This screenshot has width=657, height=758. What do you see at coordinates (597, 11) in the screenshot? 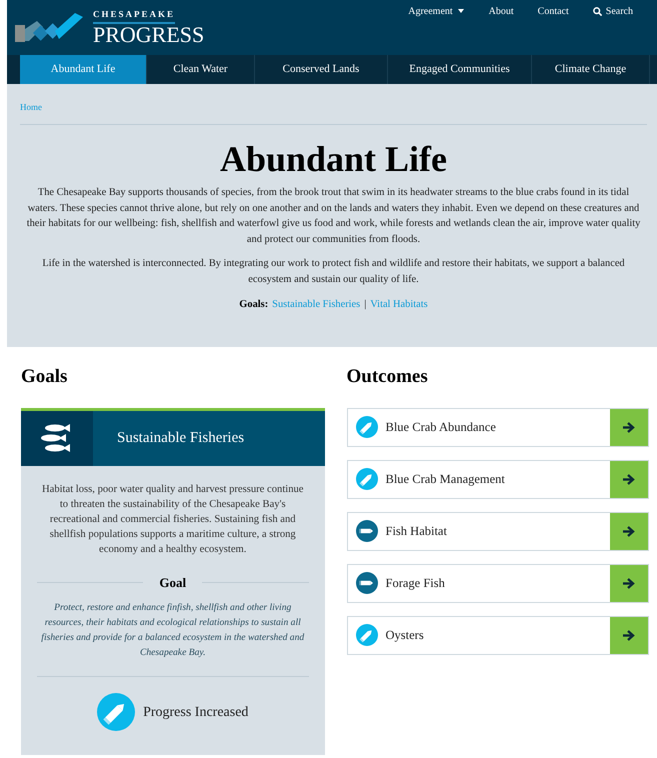
I see `search-icon` at bounding box center [597, 11].